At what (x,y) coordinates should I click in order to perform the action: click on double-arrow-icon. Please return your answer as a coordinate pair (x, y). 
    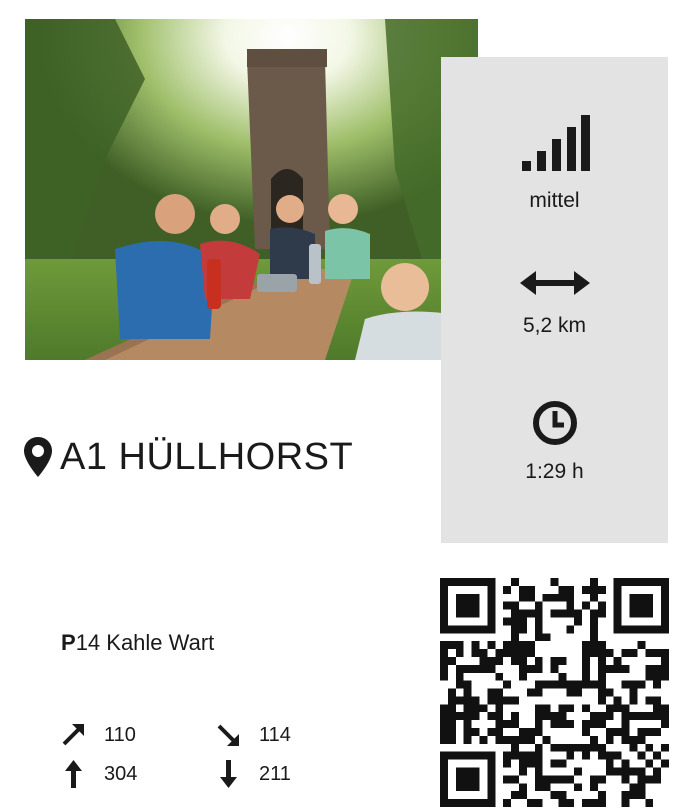
    Looking at the image, I should click on (554, 283).